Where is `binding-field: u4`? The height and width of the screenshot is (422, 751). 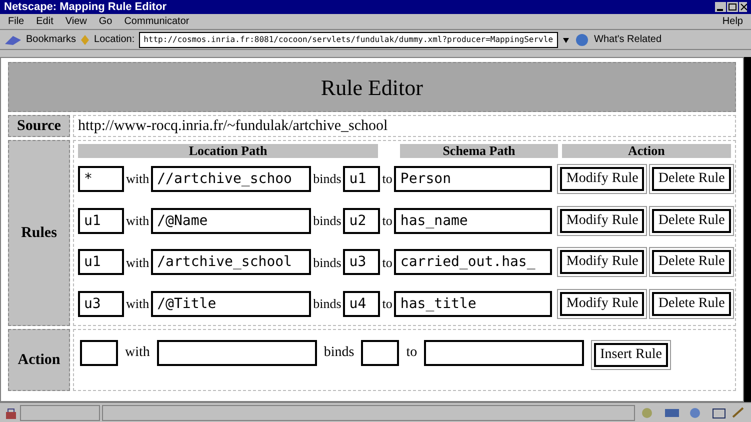 binding-field: u4 is located at coordinates (361, 304).